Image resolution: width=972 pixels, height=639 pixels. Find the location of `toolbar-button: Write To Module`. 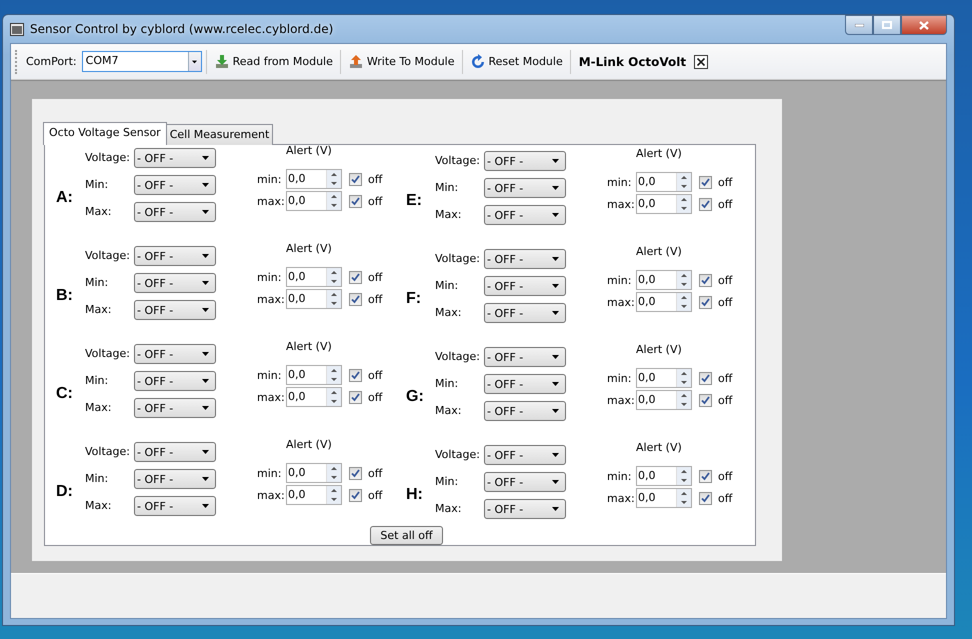

toolbar-button: Write To Module is located at coordinates (401, 62).